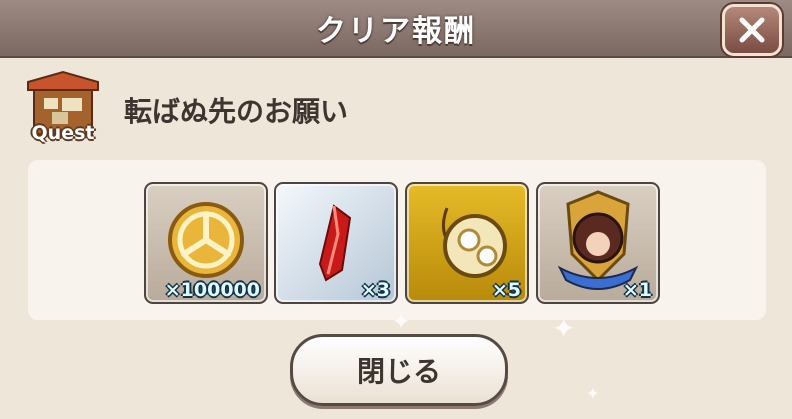  Describe the element at coordinates (206, 243) in the screenshot. I see `reward-item: ×100000` at that location.